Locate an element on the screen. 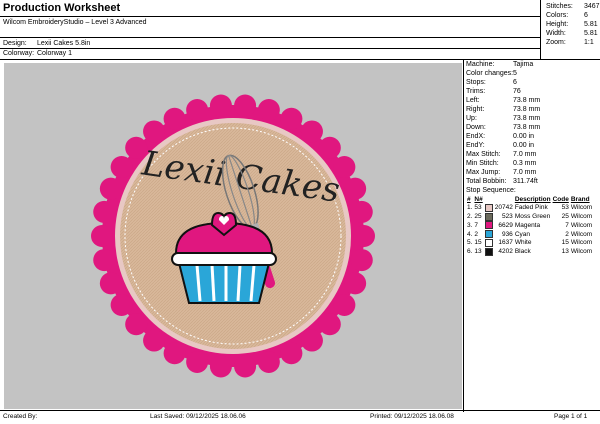 The width and height of the screenshot is (600, 424). printed-date: Printed: 09/12/2025 18.06.08 is located at coordinates (412, 416).